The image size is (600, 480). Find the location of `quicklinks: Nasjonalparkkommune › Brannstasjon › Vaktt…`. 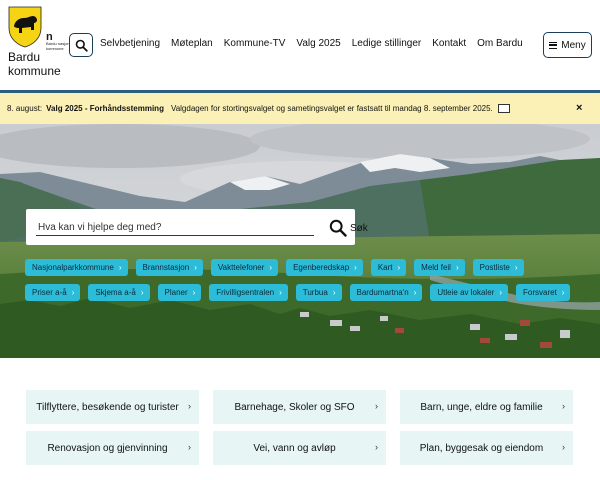

quicklinks: Nasjonalparkkommune › Brannstasjon › Vaktt… is located at coordinates (305, 284).